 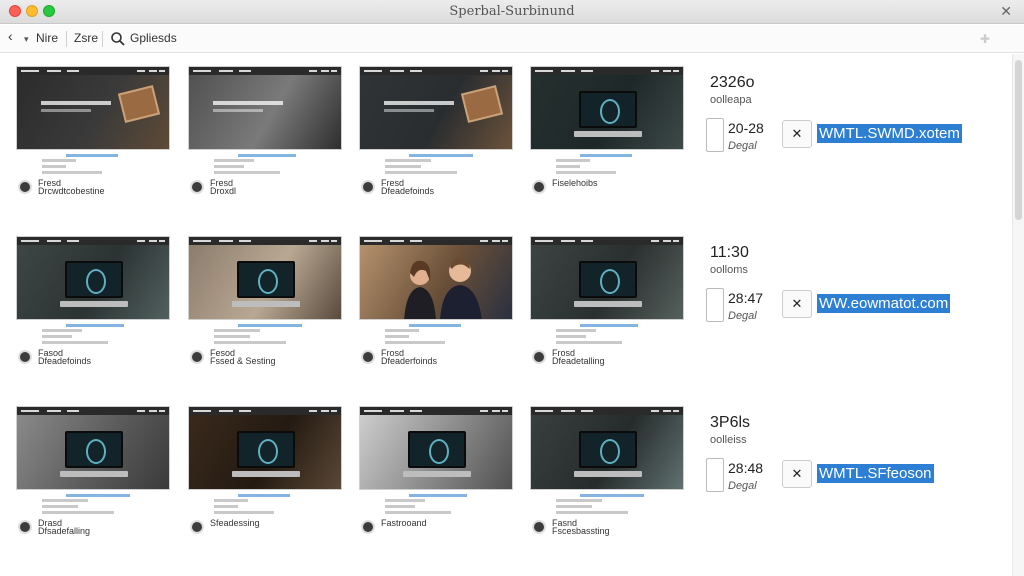 I want to click on vertical-scrollbar, so click(x=1018, y=315).